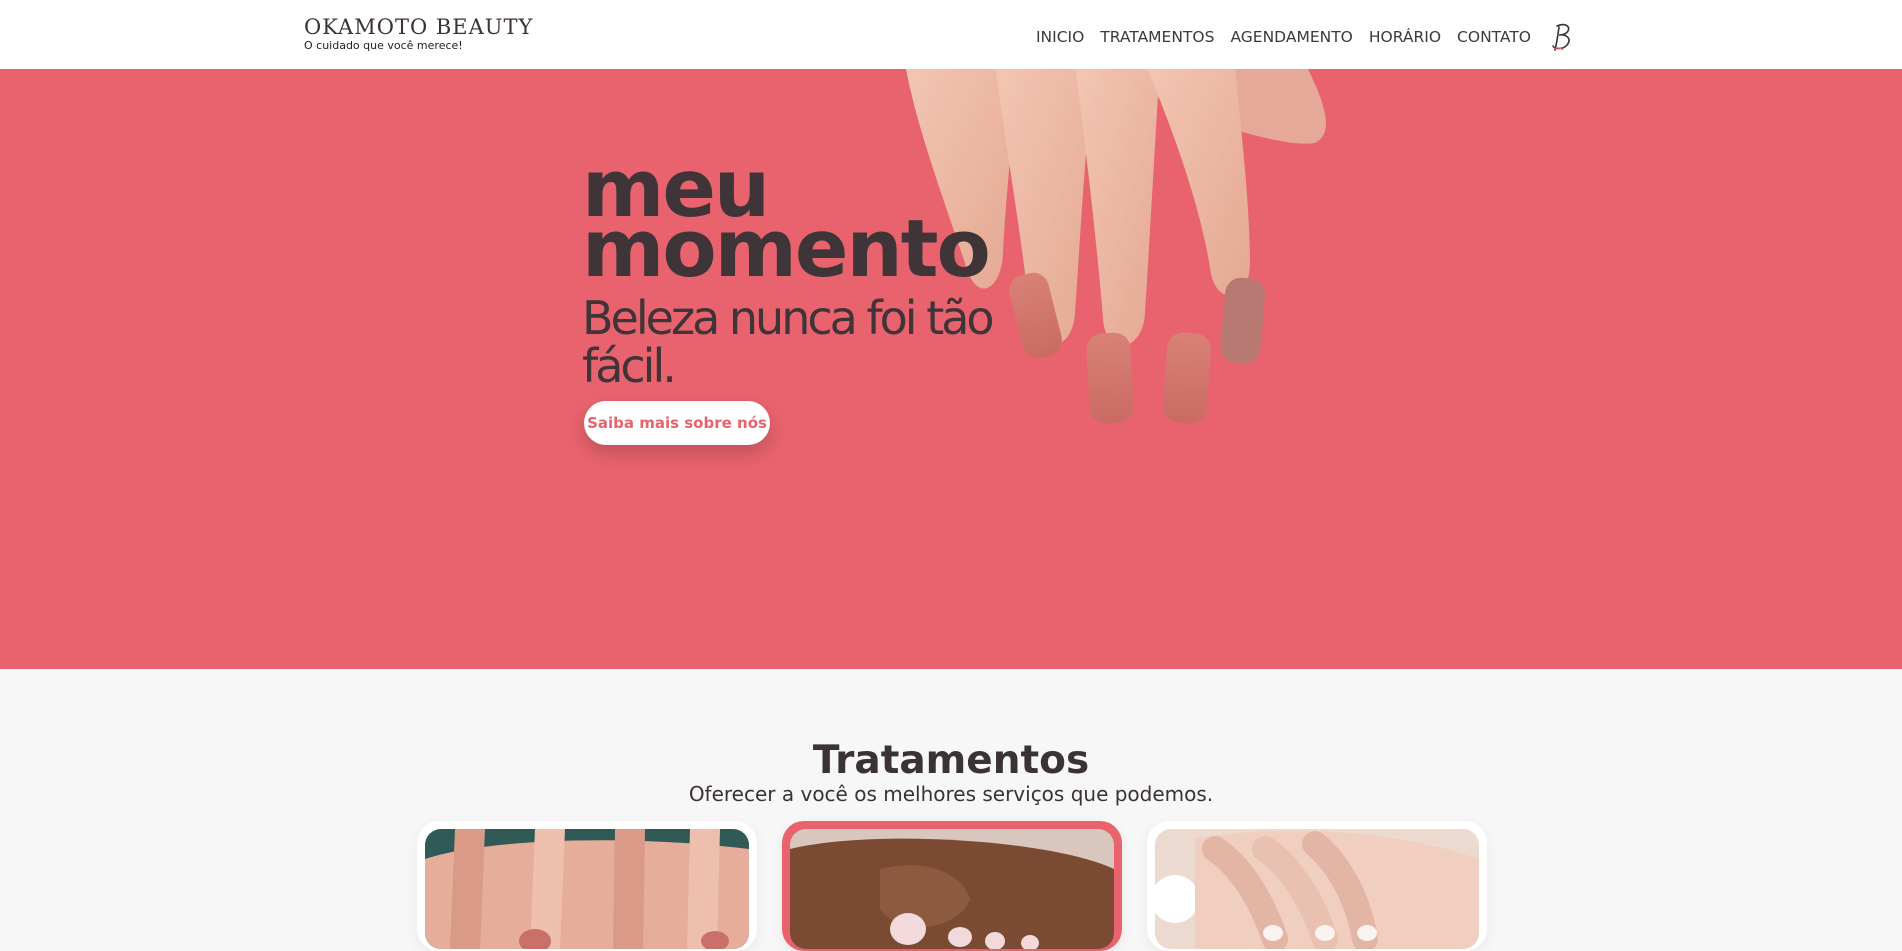  I want to click on treatment-card-pedicure, so click(952, 886).